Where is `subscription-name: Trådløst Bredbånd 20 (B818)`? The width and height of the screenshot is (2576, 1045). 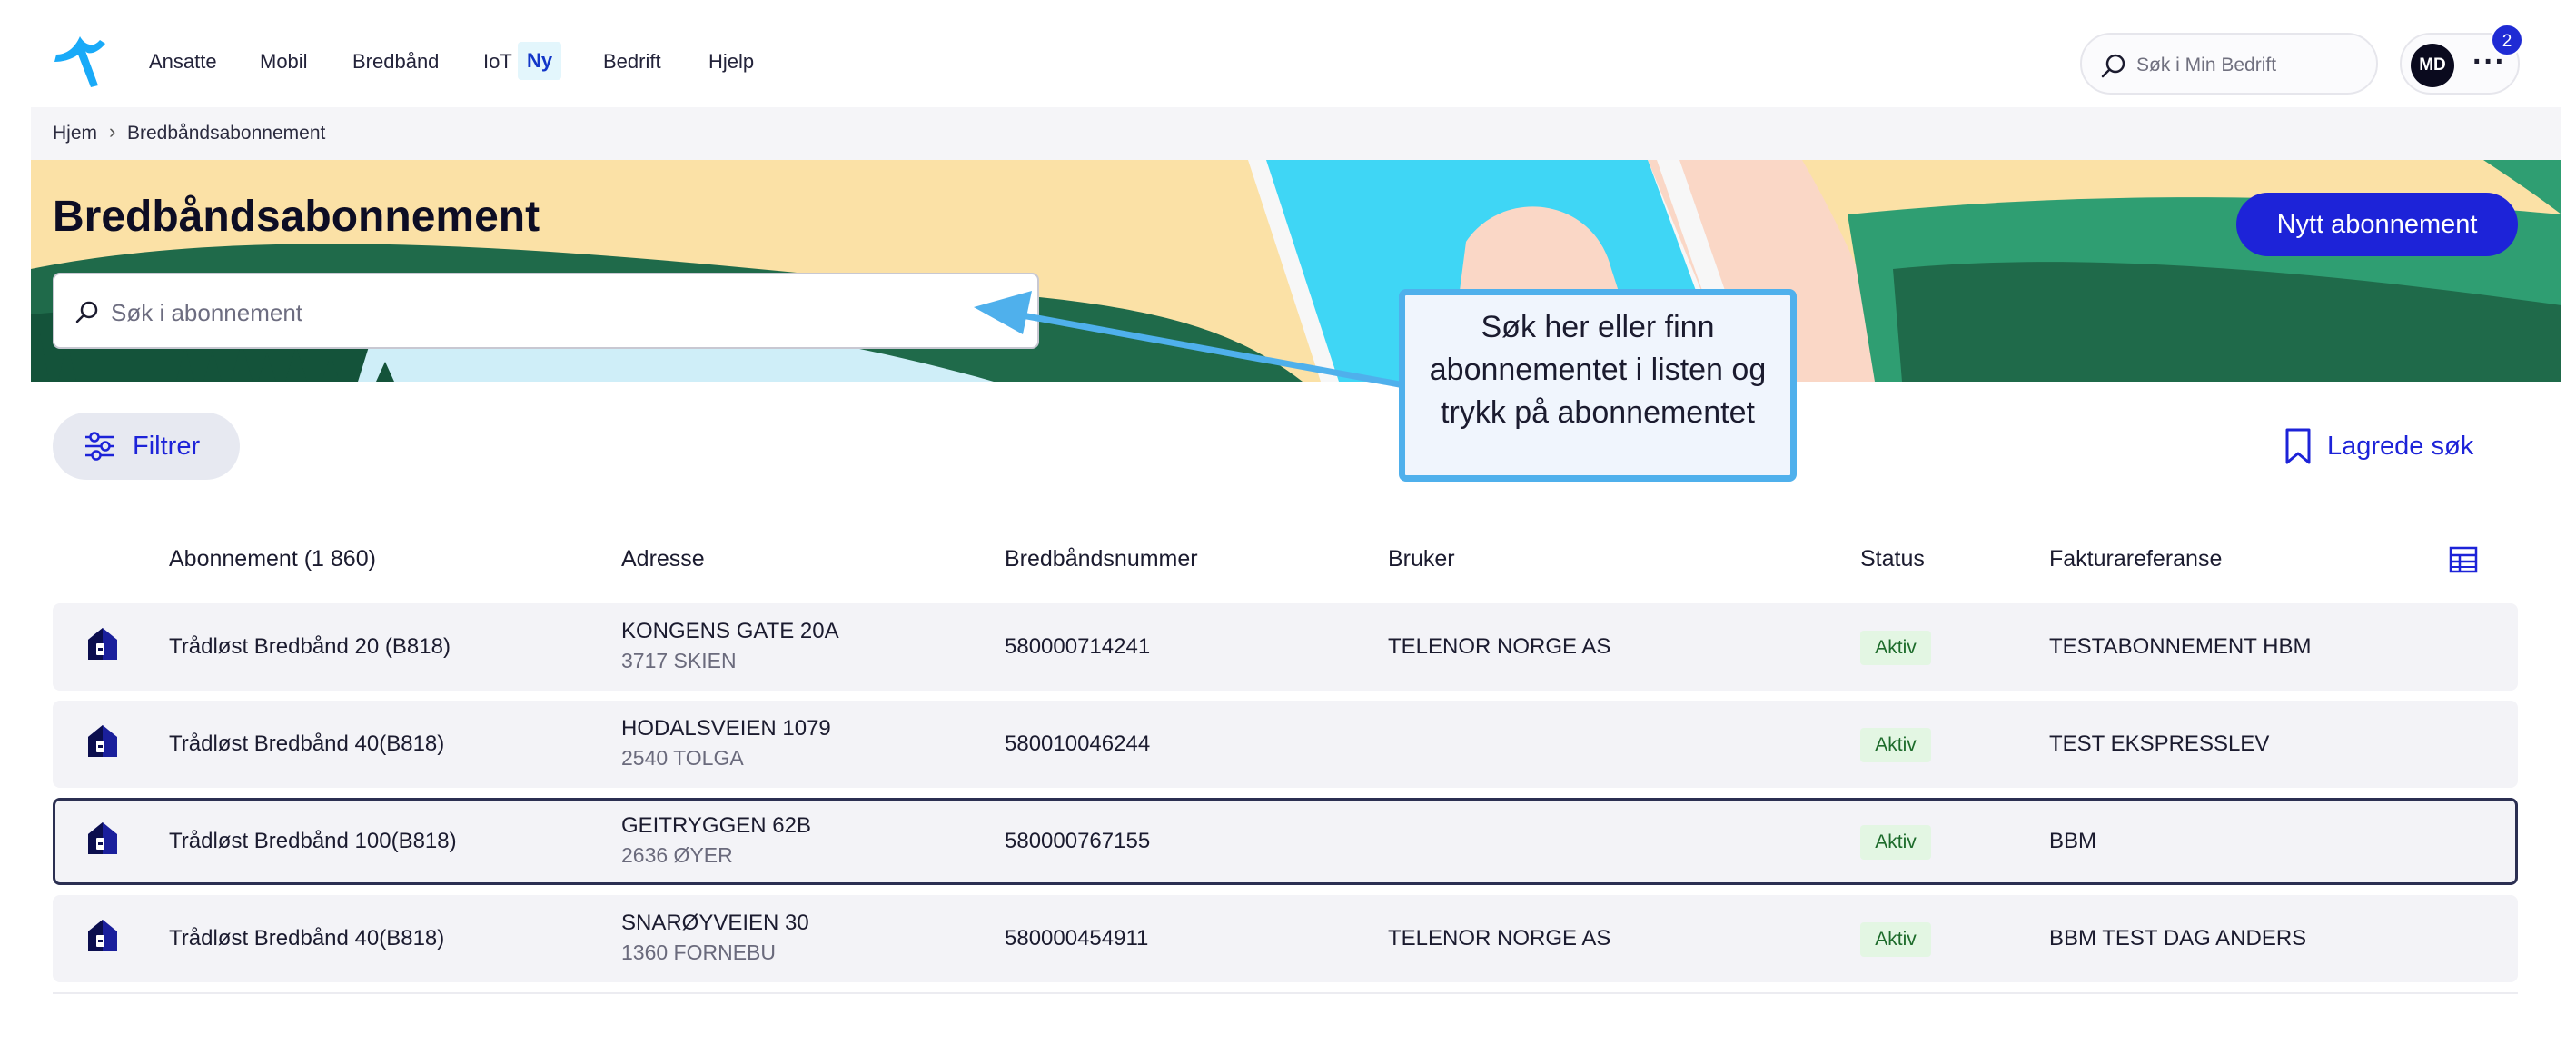 subscription-name: Trådløst Bredbånd 20 (B818) is located at coordinates (310, 646).